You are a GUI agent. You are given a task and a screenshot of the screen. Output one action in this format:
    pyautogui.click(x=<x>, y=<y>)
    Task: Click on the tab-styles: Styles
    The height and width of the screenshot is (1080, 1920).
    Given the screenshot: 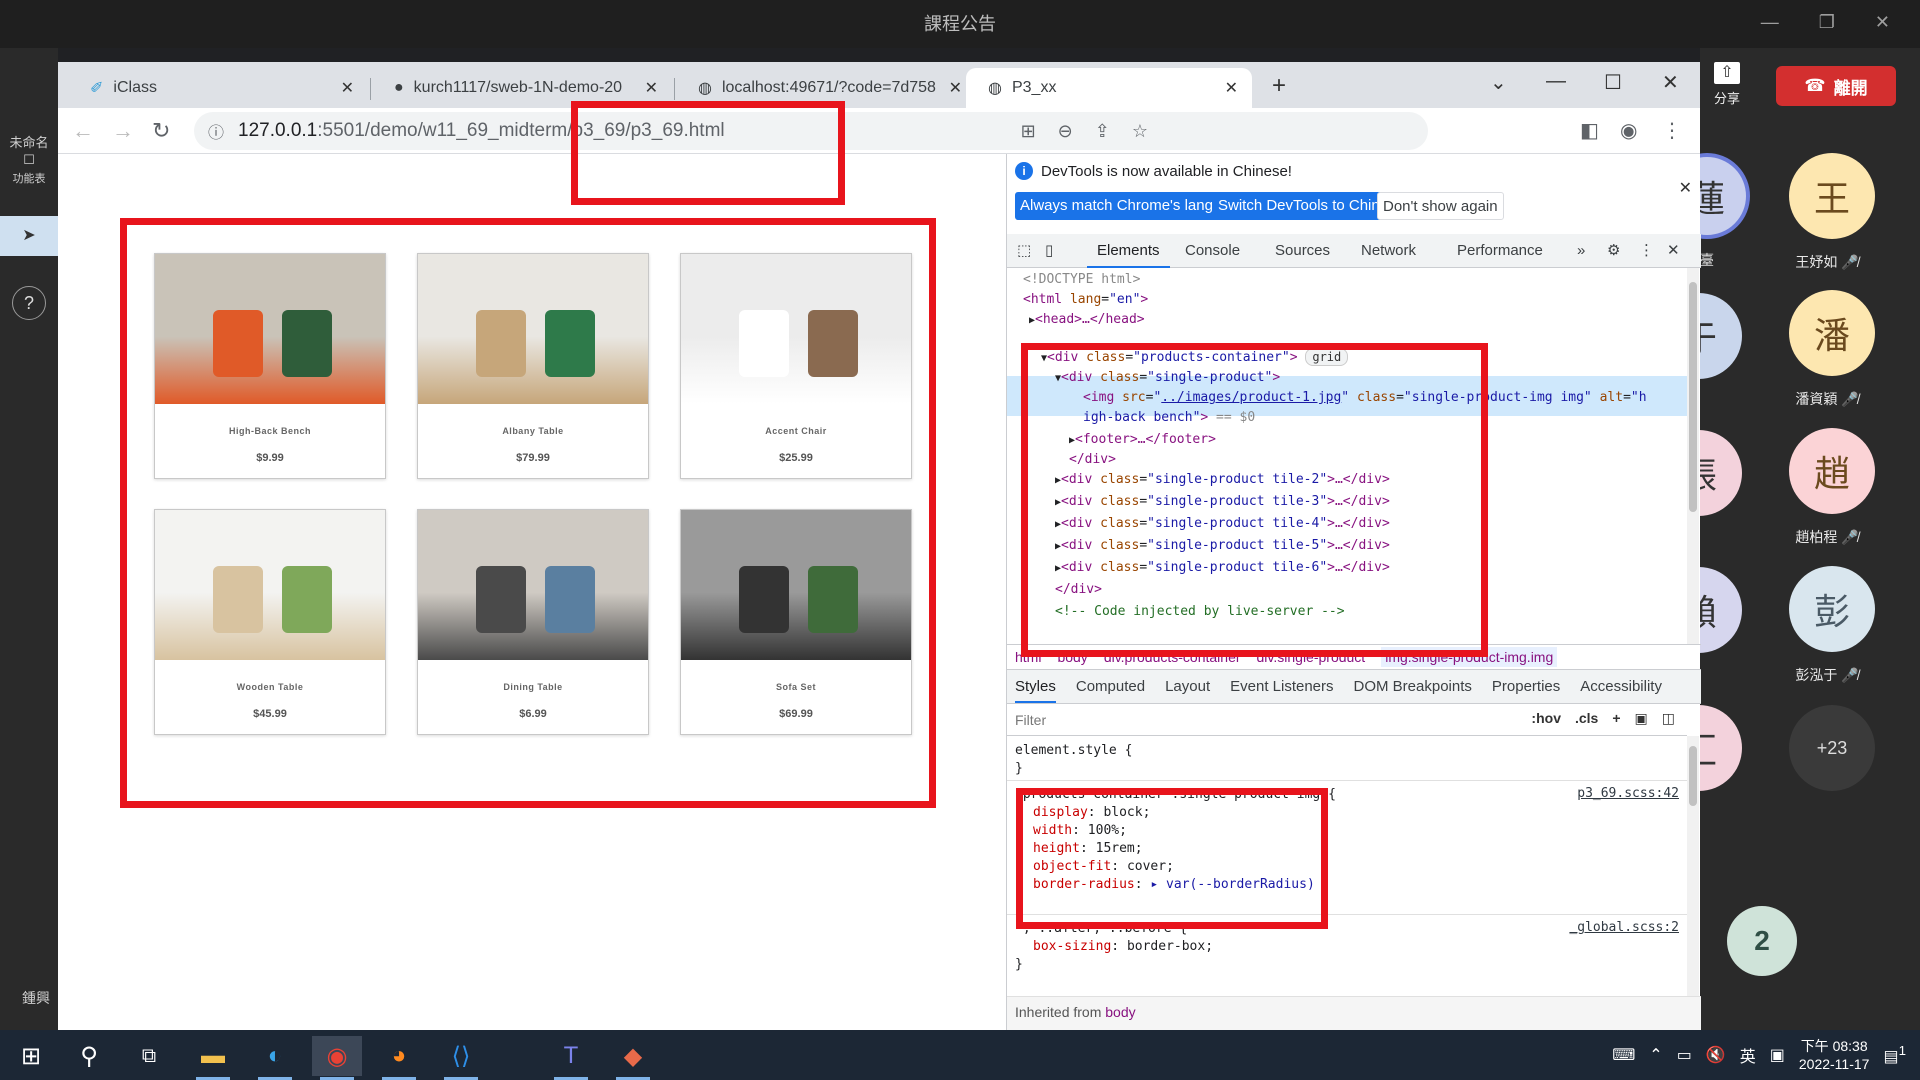 What is the action you would take?
    pyautogui.click(x=1035, y=690)
    